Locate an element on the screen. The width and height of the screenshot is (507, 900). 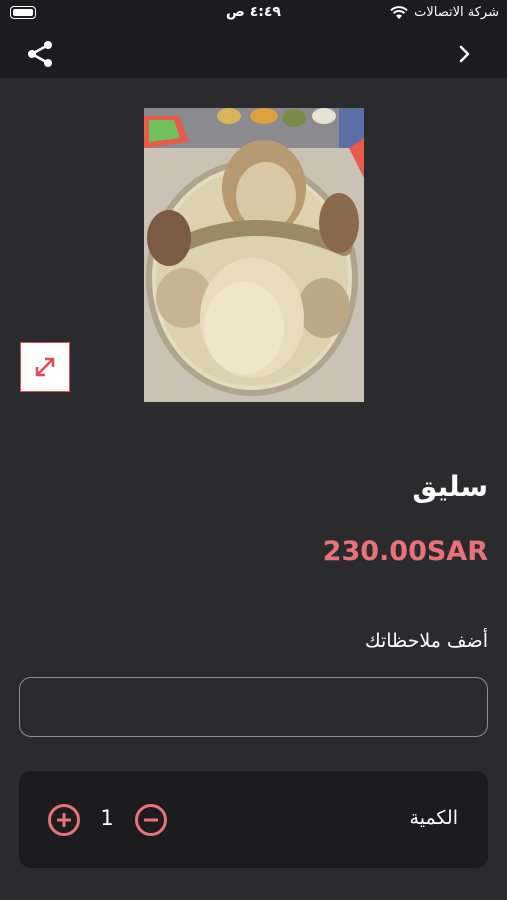
carrier-name: شركة الاتصالات is located at coordinates (456, 12).